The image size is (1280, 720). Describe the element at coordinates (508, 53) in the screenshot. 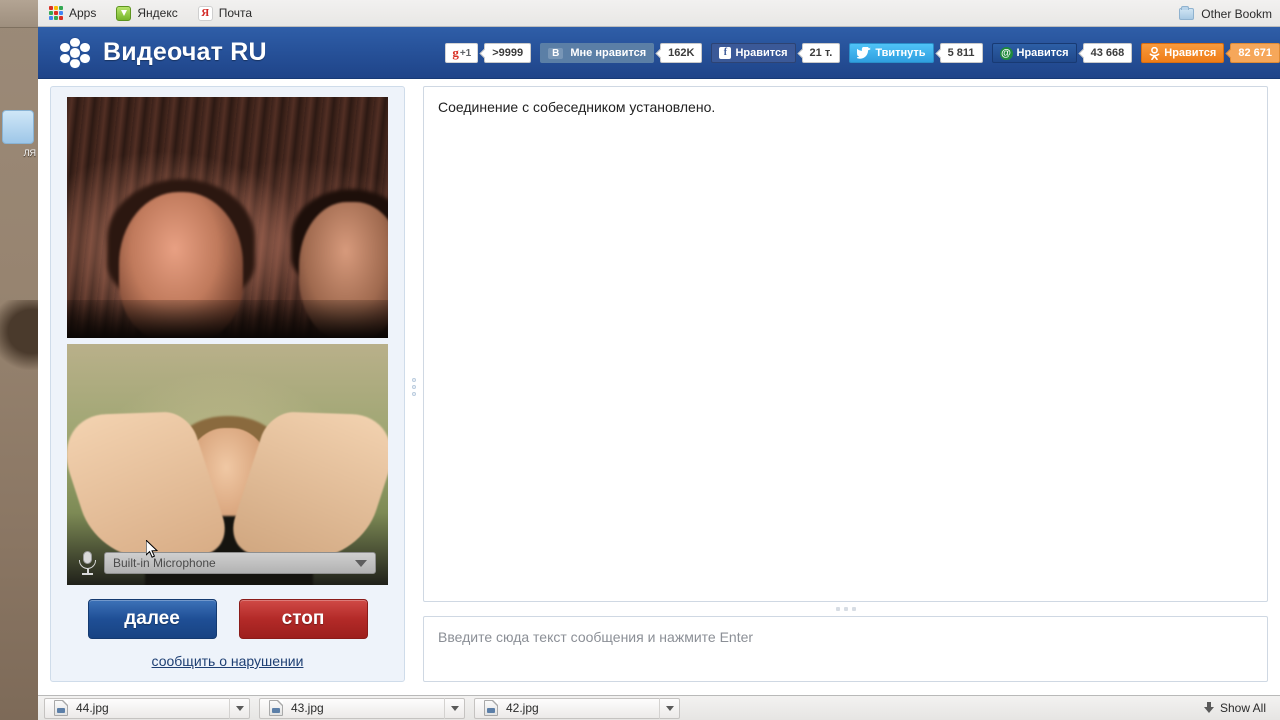

I see `google-plus-count: >9999` at that location.